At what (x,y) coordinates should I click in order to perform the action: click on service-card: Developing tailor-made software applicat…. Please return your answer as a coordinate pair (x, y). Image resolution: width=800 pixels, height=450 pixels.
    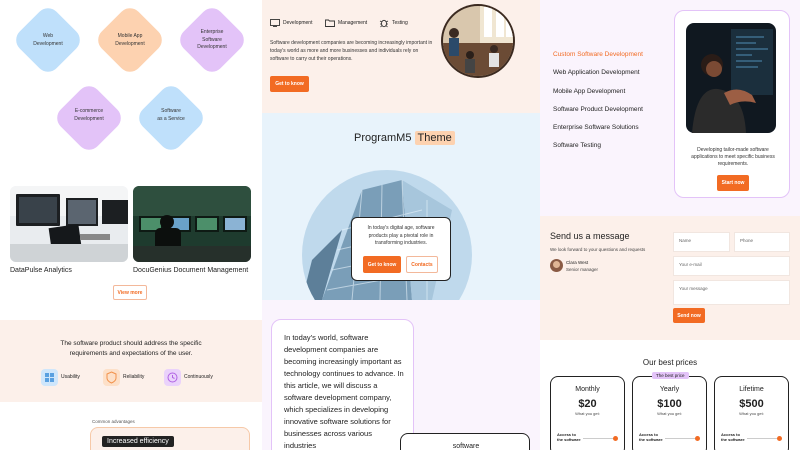
    Looking at the image, I should click on (732, 104).